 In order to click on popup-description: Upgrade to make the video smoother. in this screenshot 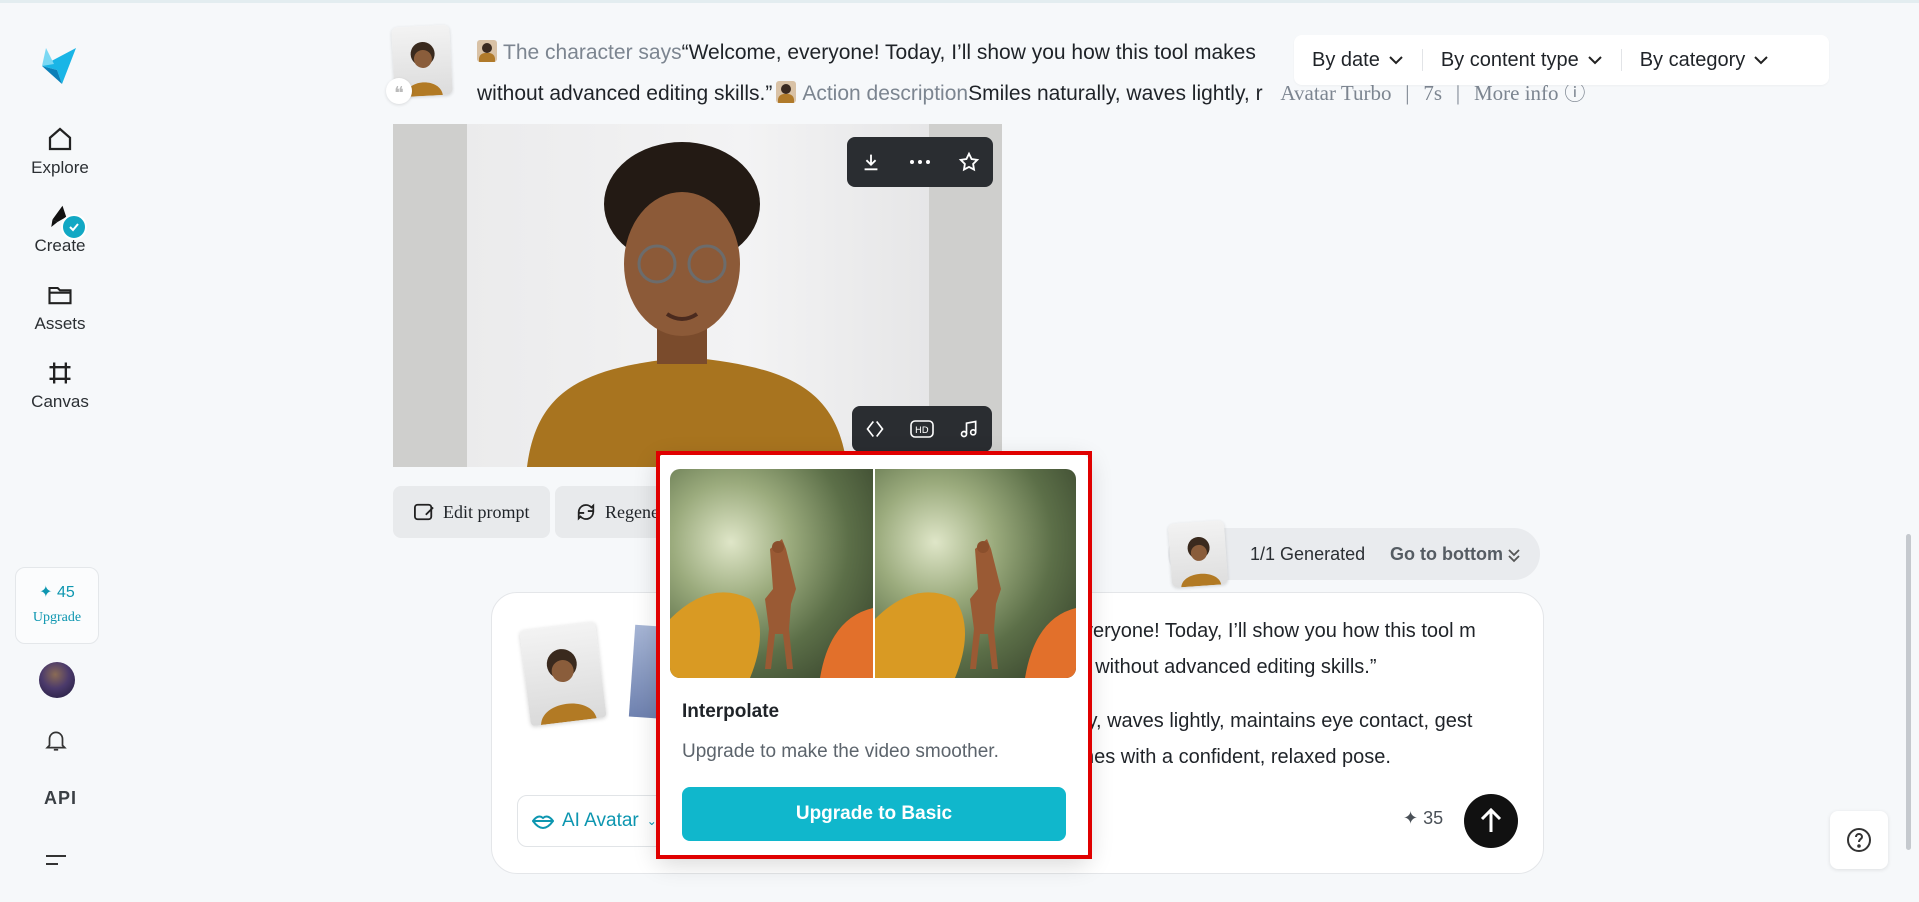, I will do `click(840, 751)`.